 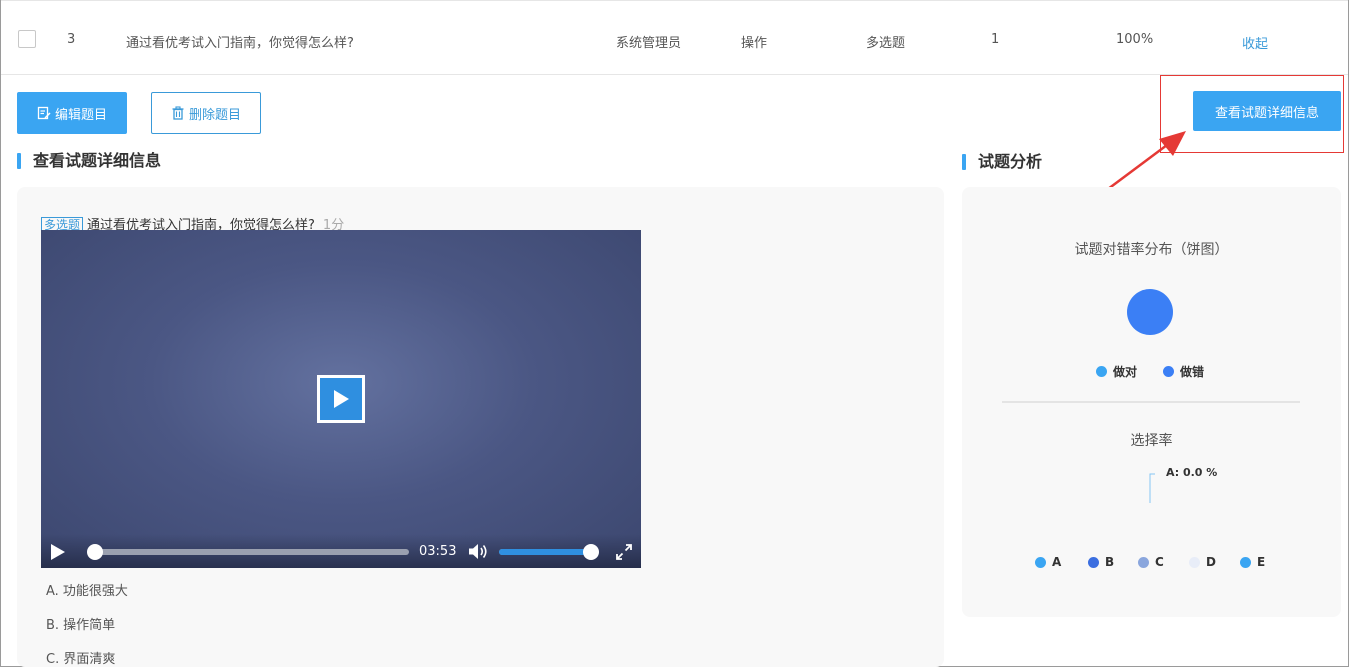 I want to click on delete-question-button: 删除题目, so click(x=206, y=113).